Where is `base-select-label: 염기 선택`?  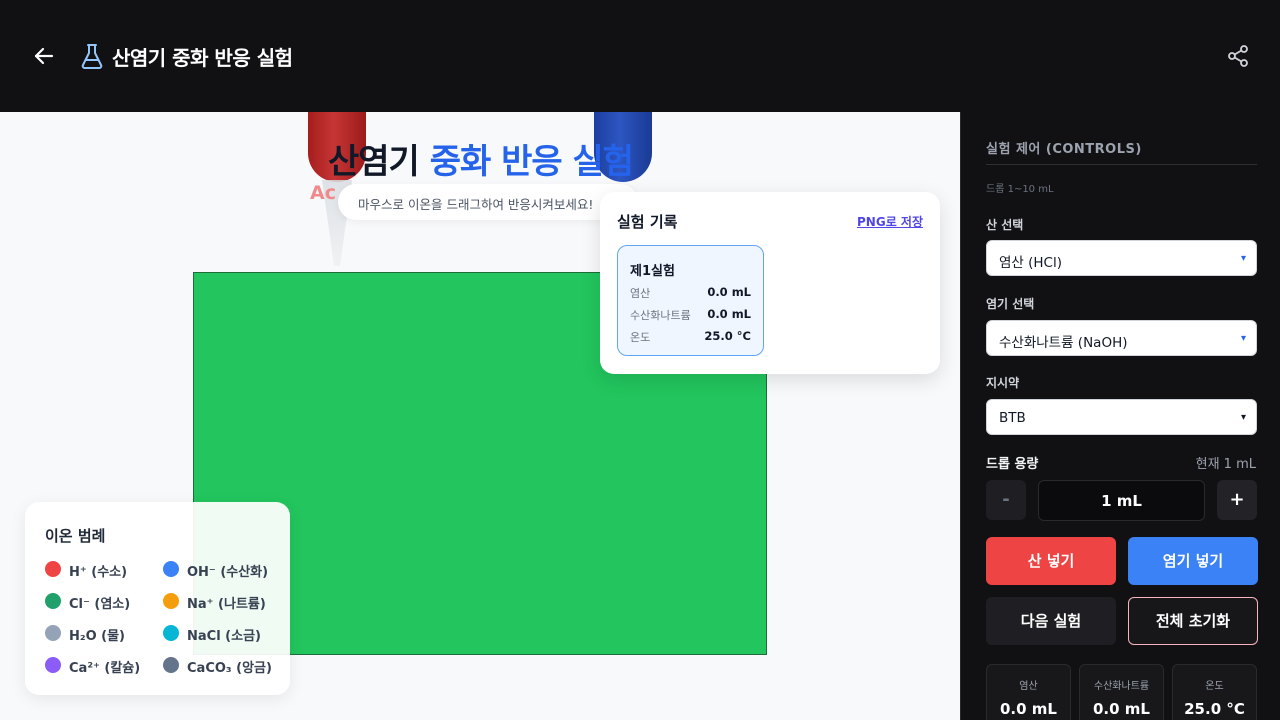
base-select-label: 염기 선택 is located at coordinates (1010, 304).